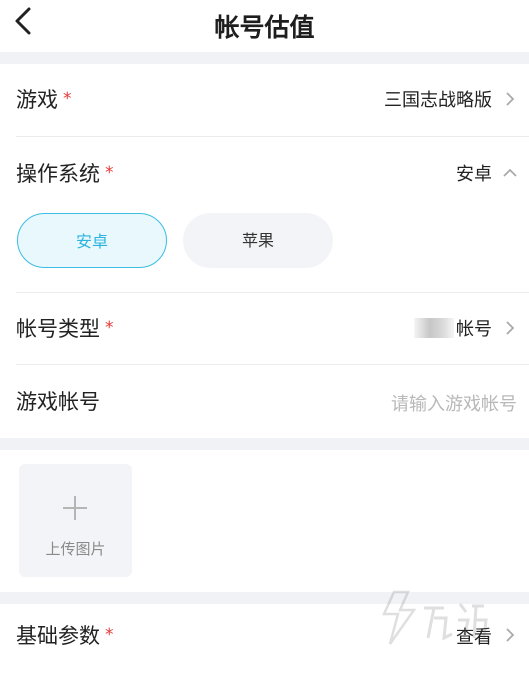  What do you see at coordinates (65, 329) in the screenshot?
I see `account-type-label: 帐号类型 *` at bounding box center [65, 329].